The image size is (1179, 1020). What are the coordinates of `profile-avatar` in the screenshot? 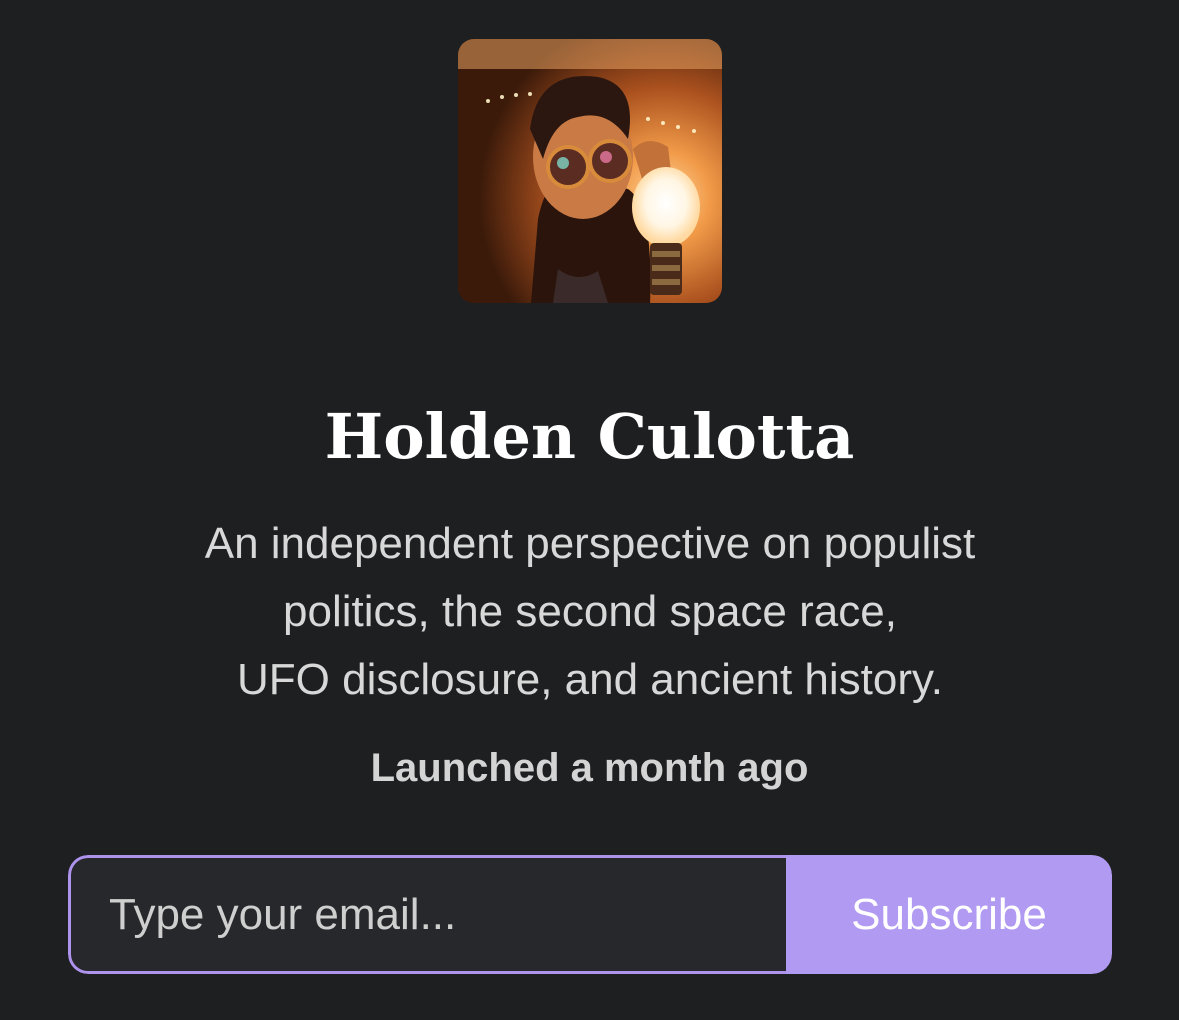 It's located at (590, 171).